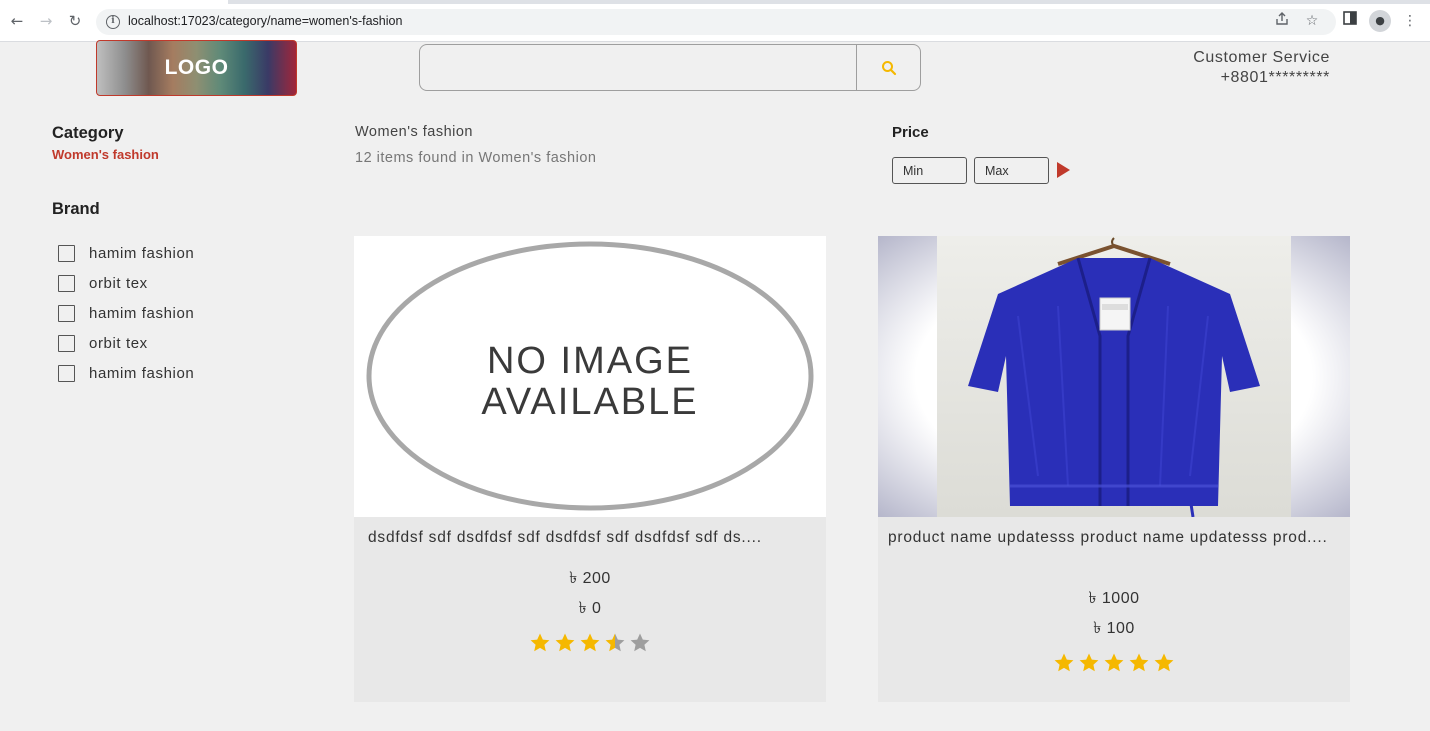 The image size is (1430, 731). I want to click on customer-service-phone: +8801*********, so click(1275, 77).